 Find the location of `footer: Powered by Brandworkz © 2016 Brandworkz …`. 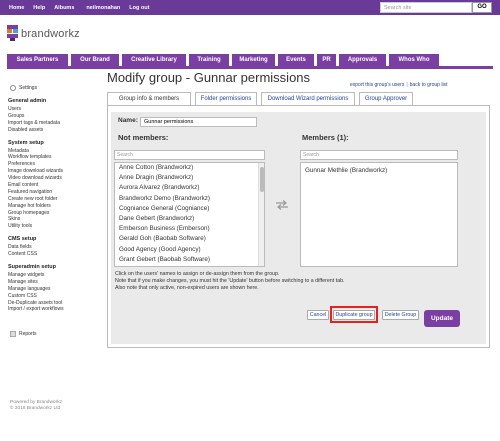

footer: Powered by Brandworkz © 2016 Brandworkz … is located at coordinates (36, 406).